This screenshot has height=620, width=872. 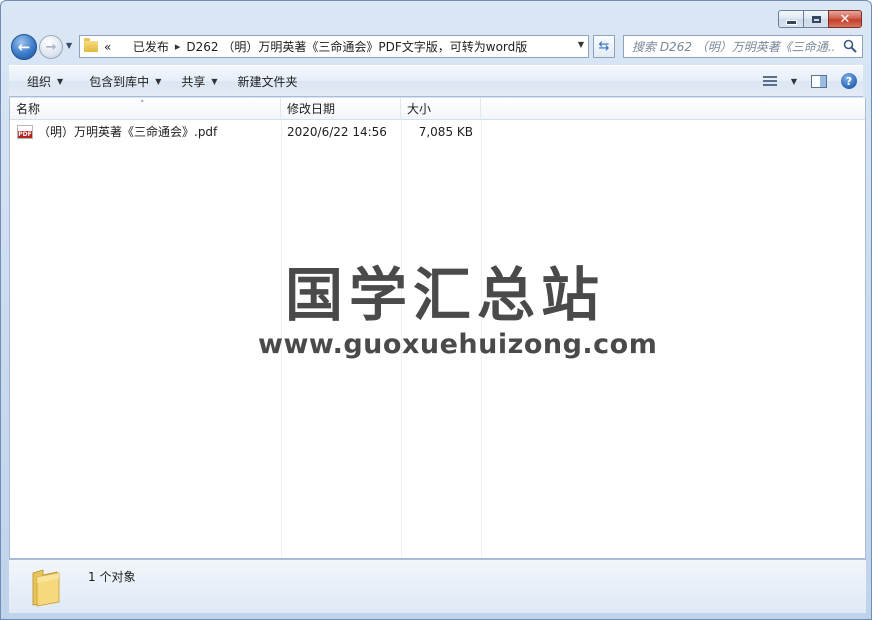 What do you see at coordinates (436, 81) in the screenshot?
I see `command-bar: 组织 ▼ 包含到库中 ▼ 共享 ▼ 新建文件夹 ▼ ?` at bounding box center [436, 81].